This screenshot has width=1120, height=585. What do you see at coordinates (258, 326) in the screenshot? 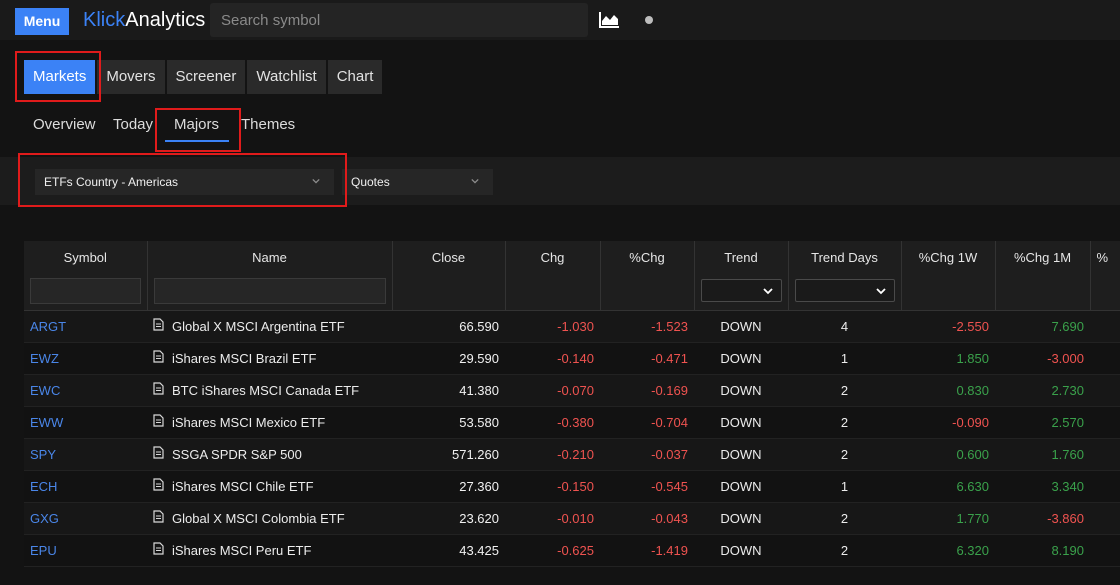
I see `name-text: Global X MSCI Argentina ETF` at bounding box center [258, 326].